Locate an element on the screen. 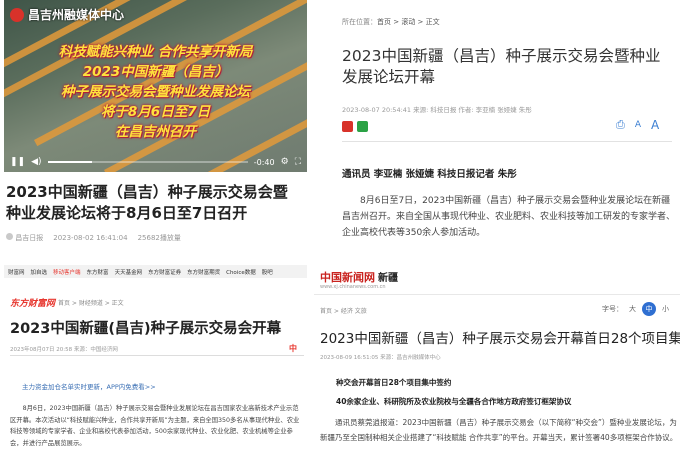 Image resolution: width=680 pixels, height=458 pixels. promo-link: 主力资金加仓名单实时更新，APP内免费看>> is located at coordinates (89, 386).